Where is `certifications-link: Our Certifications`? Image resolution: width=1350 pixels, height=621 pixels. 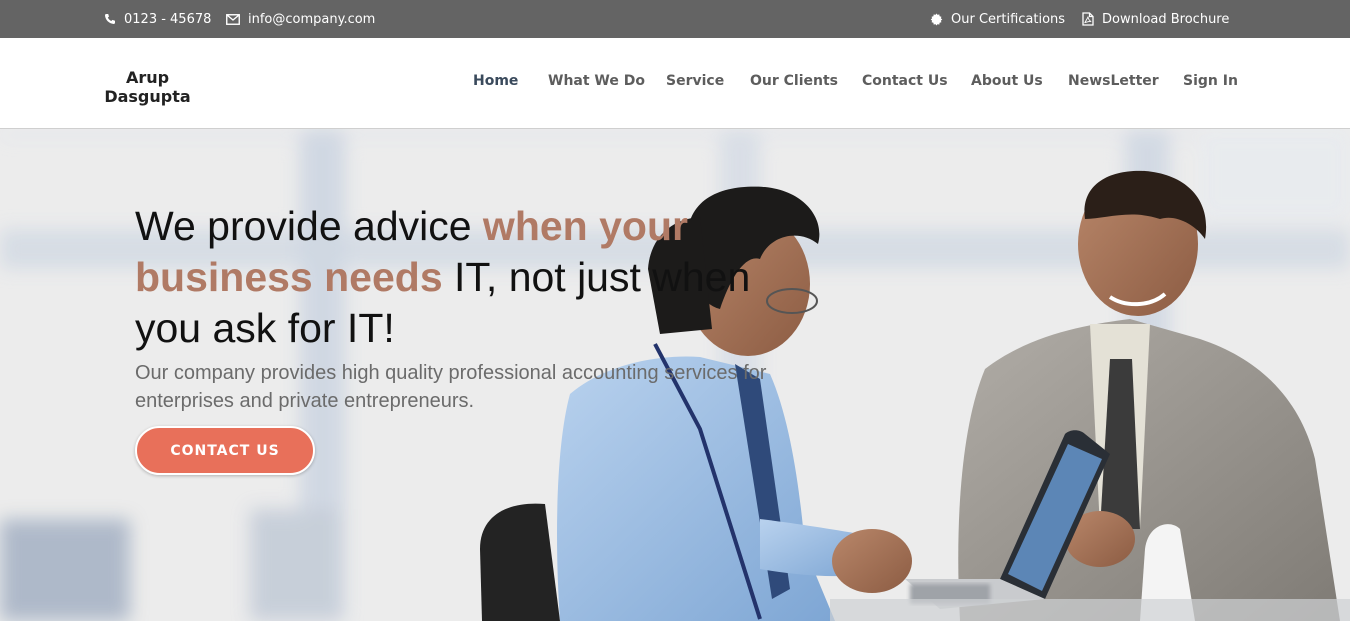
certifications-link: Our Certifications is located at coordinates (997, 19).